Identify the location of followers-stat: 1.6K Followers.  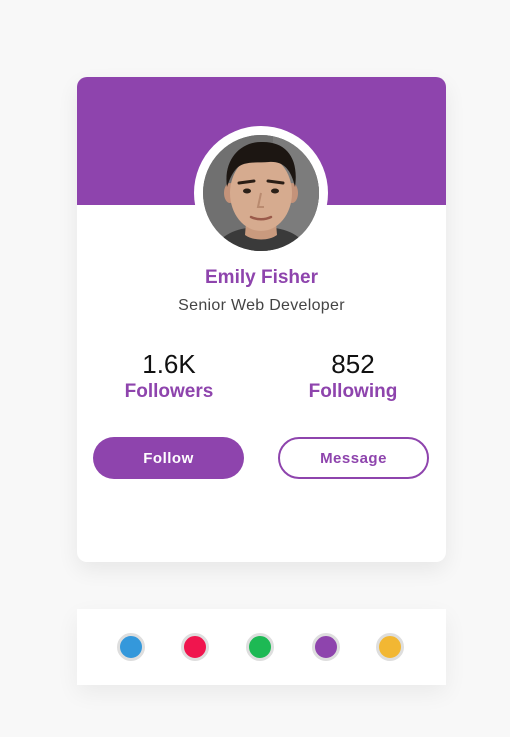
(169, 377).